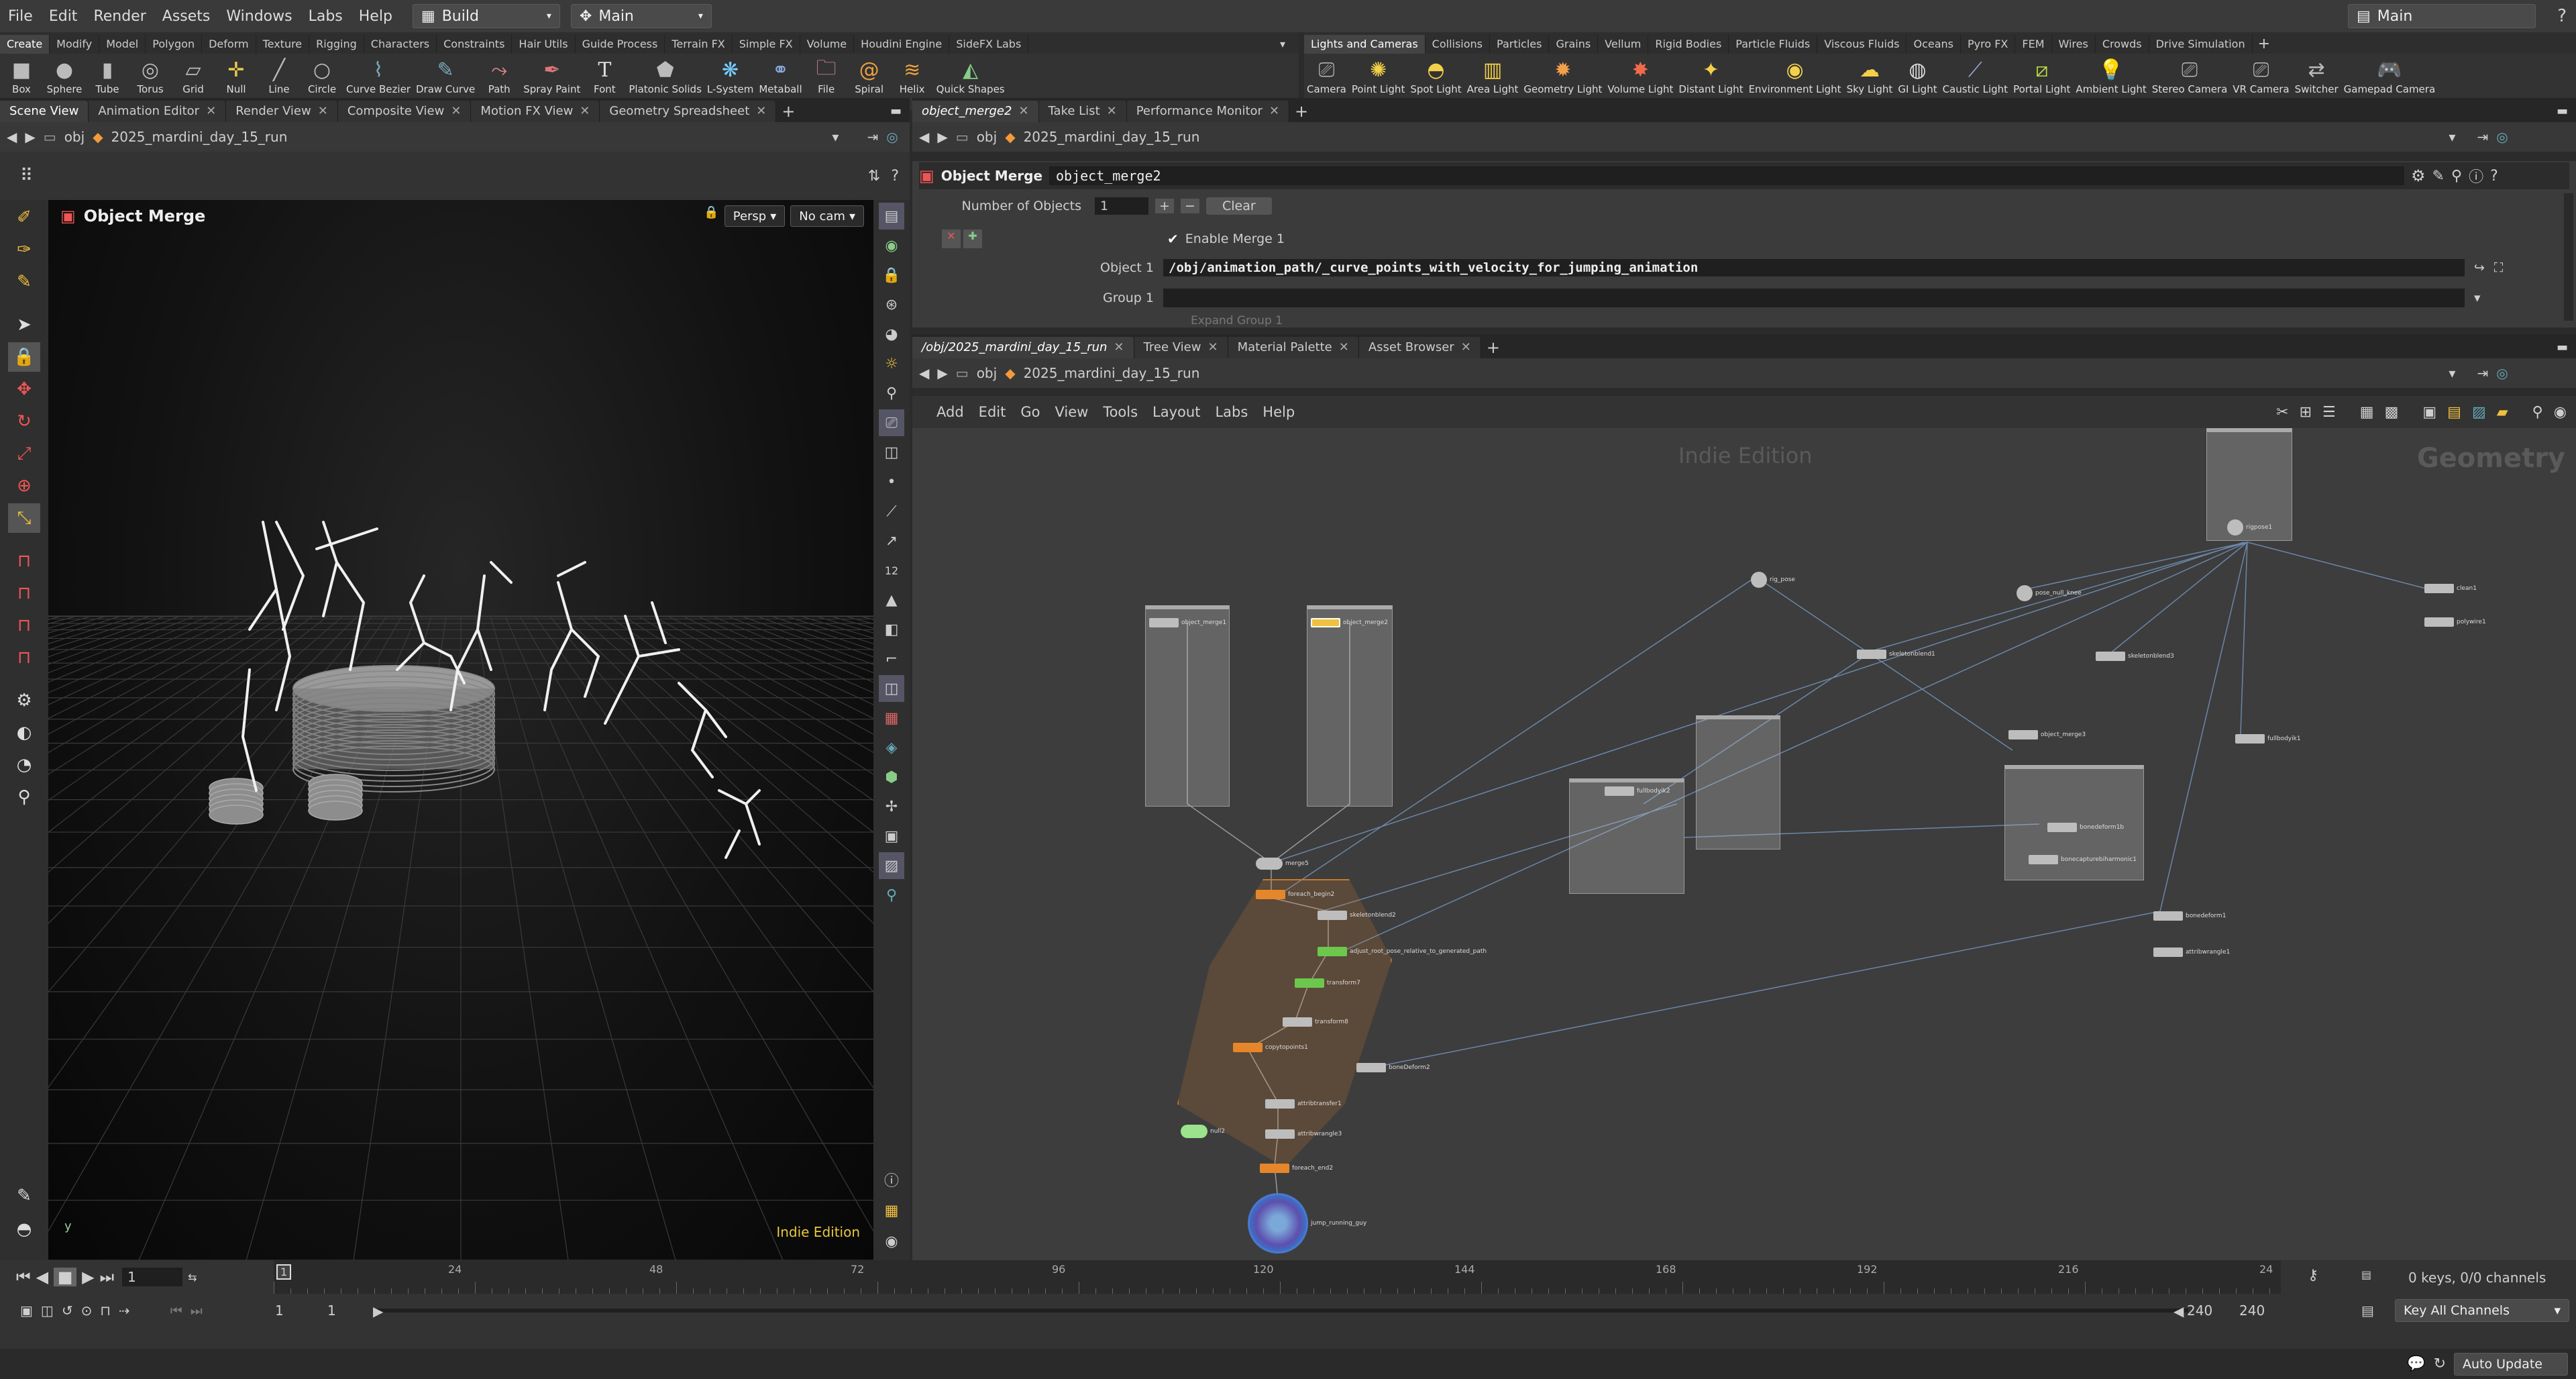  Describe the element at coordinates (1176, 412) in the screenshot. I see `menu-layout: Layout` at that location.